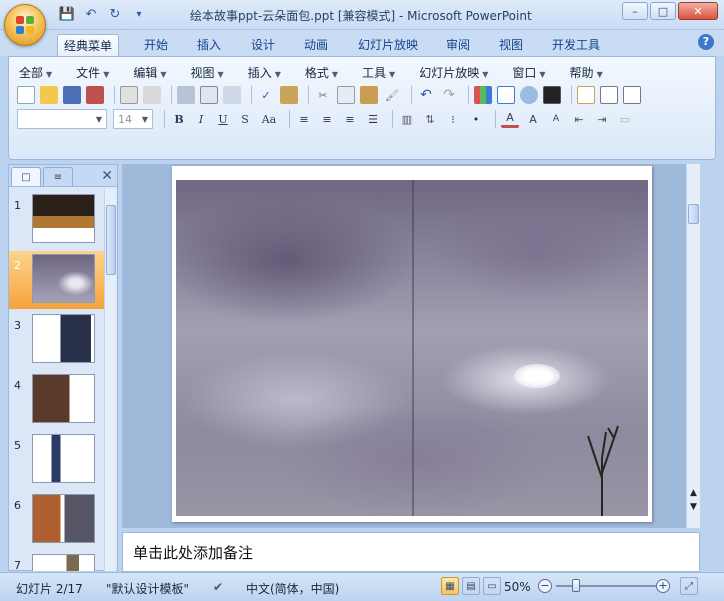 The width and height of the screenshot is (724, 601). I want to click on zoom-slider-knob, so click(576, 585).